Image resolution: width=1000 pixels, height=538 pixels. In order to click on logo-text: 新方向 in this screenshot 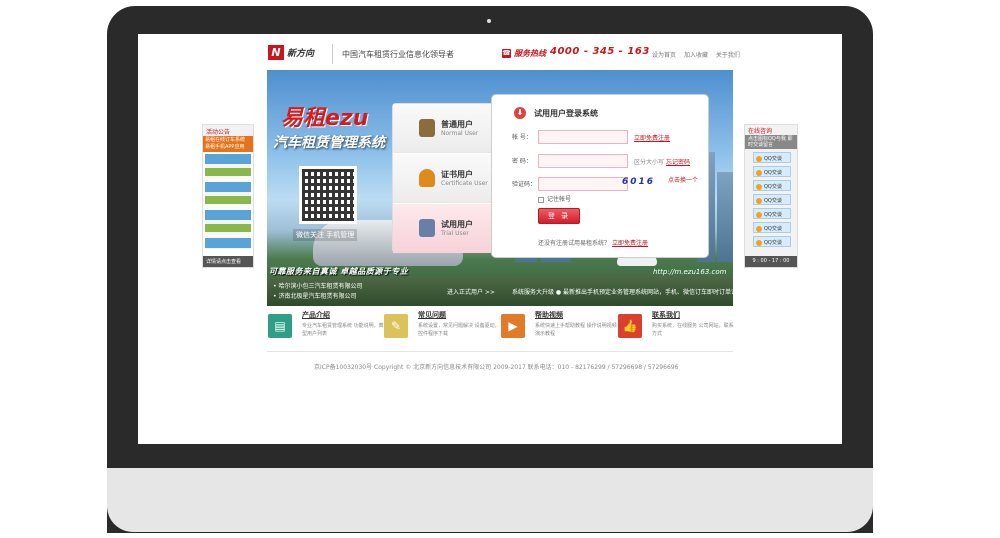, I will do `click(300, 52)`.